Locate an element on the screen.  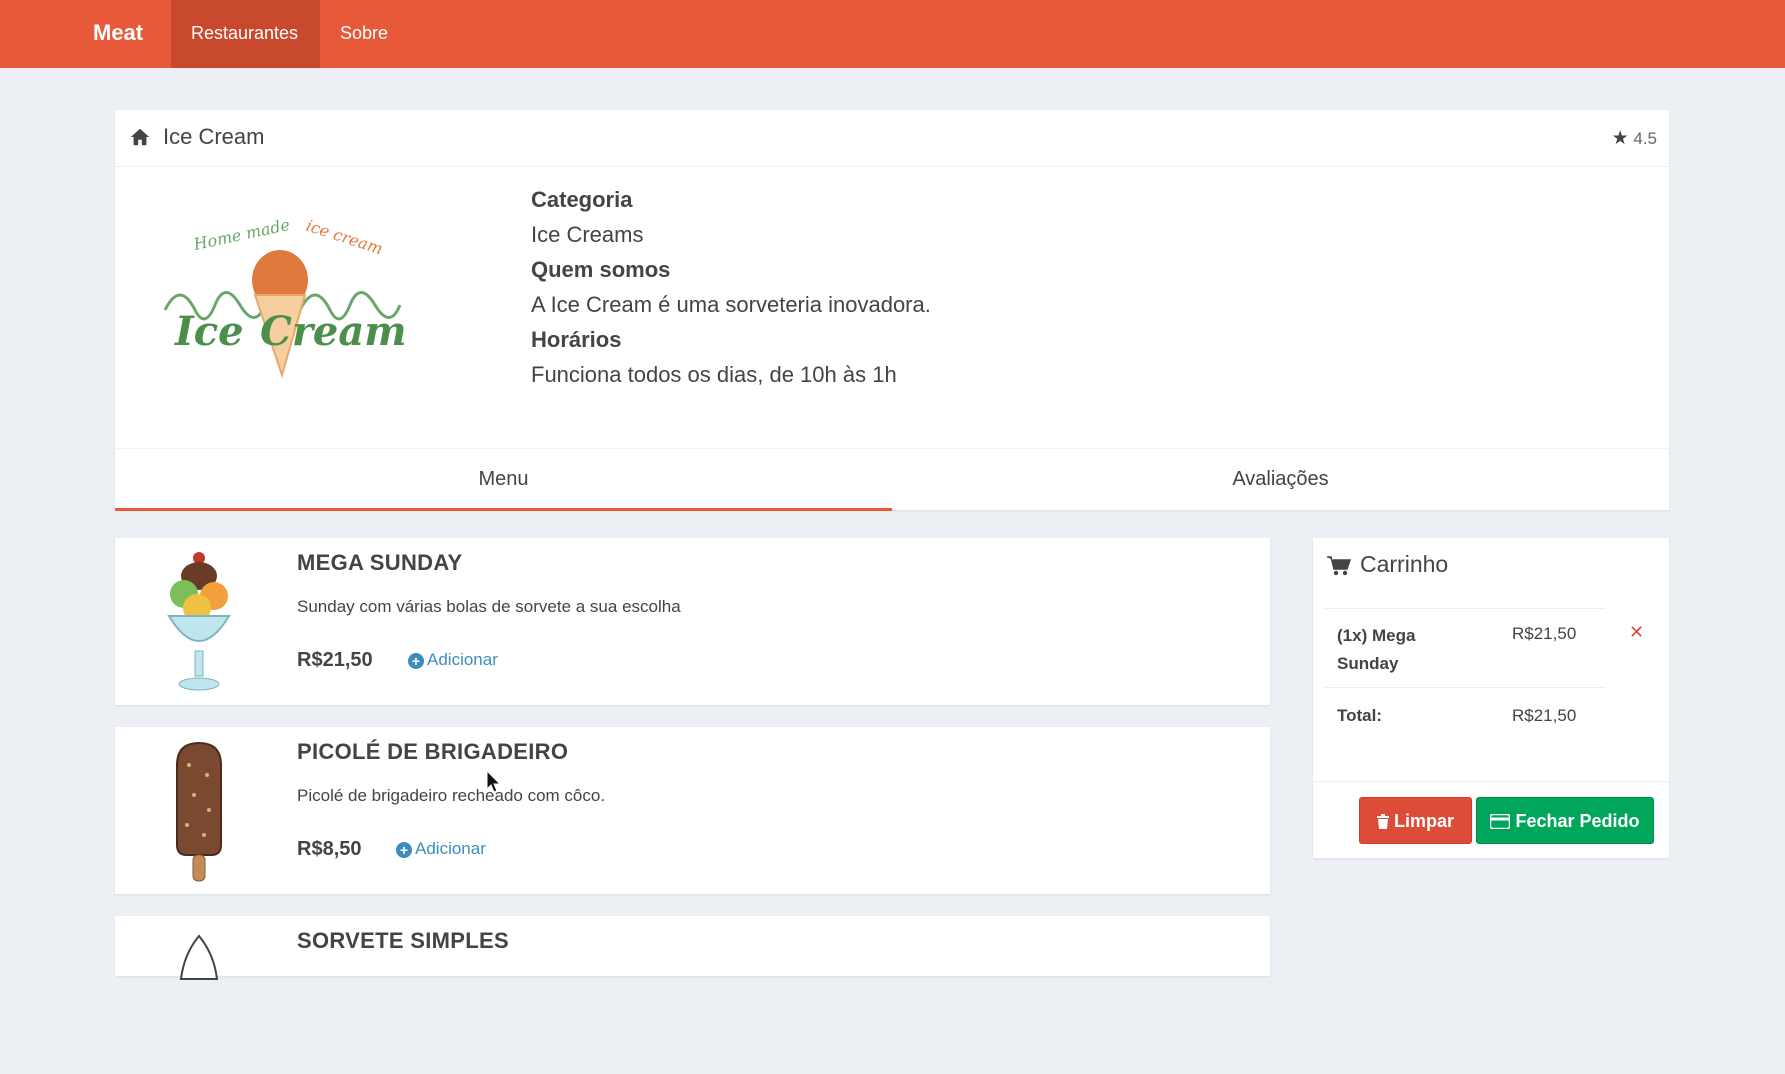
svg-text: ice cream is located at coordinates (344, 237).